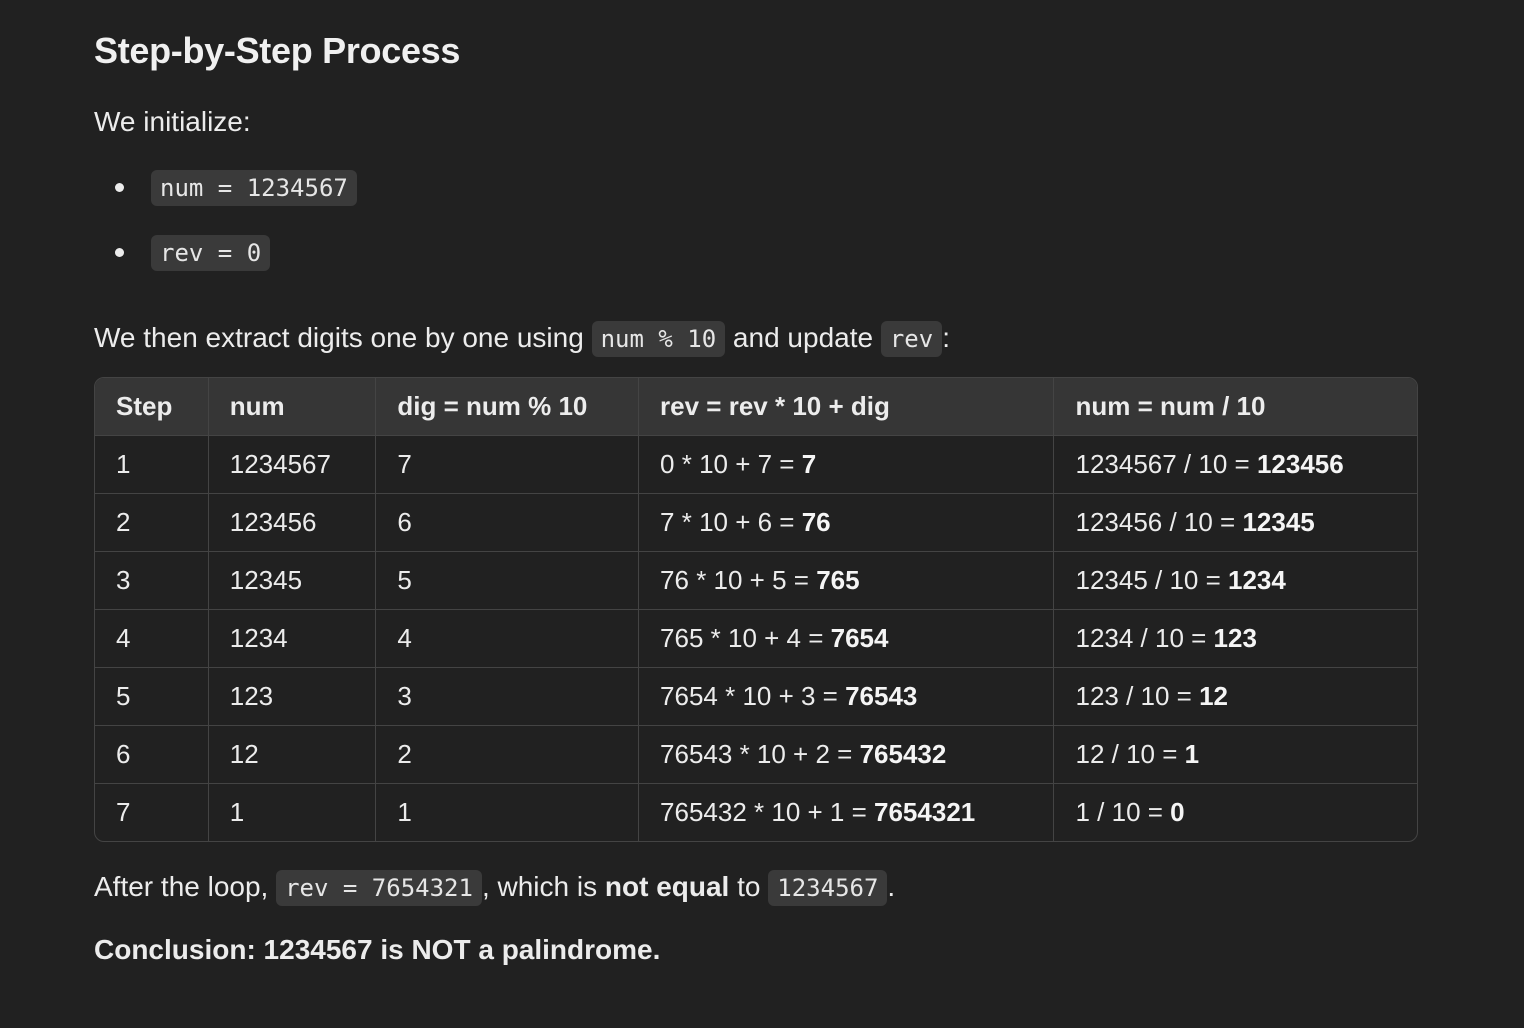 The width and height of the screenshot is (1524, 1028). I want to click on after-text-end: ., so click(891, 886).